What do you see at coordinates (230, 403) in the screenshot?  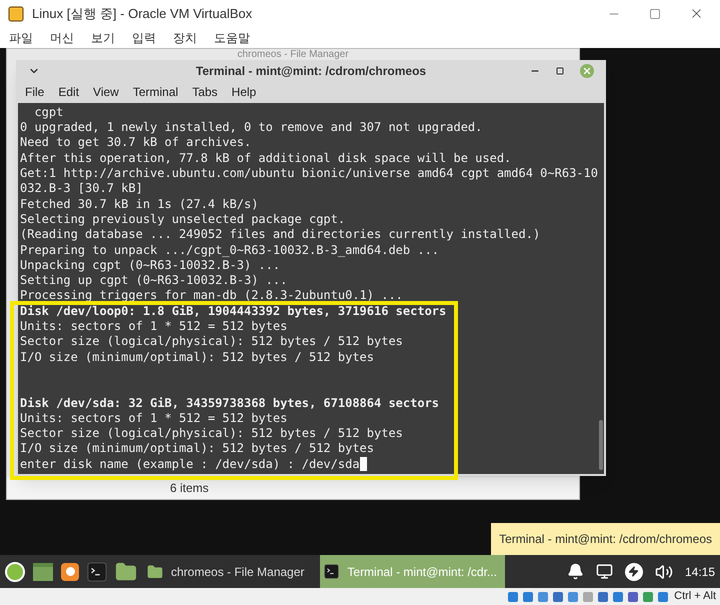 I see `terminal-line: Disk /dev/sda: 32 GiB, 34359738368 bytes, 67108864 sectors` at bounding box center [230, 403].